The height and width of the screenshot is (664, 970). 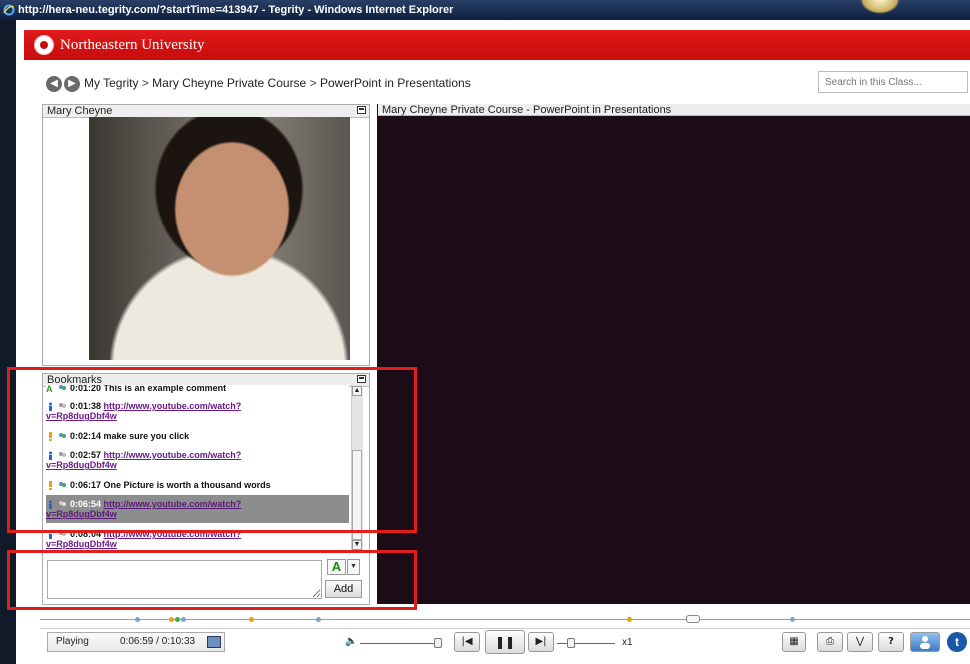 I want to click on screen-icon, so click(x=214, y=642).